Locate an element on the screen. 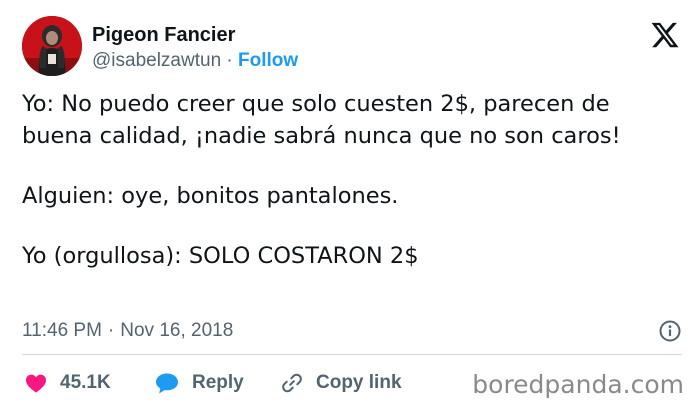  like-count: 45.1K is located at coordinates (85, 382).